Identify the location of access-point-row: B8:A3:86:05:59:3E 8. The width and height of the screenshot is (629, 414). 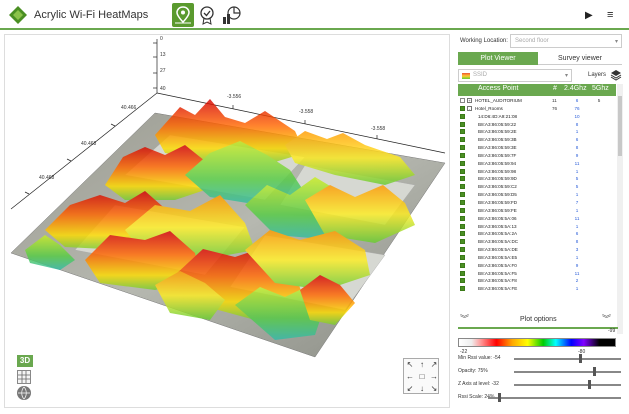
(537, 148).